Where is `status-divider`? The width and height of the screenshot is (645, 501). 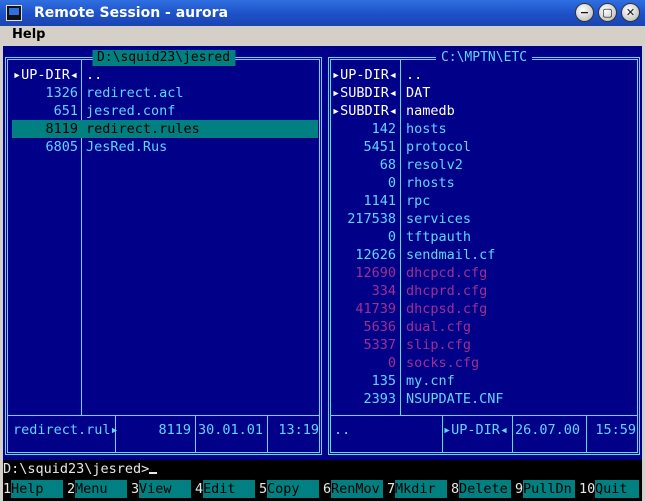
status-divider is located at coordinates (195, 434).